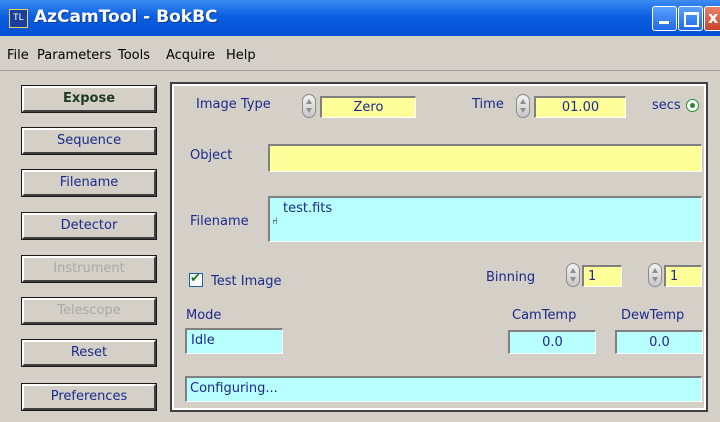 The width and height of the screenshot is (720, 422). I want to click on window-title: AzCamTool - BokBC, so click(126, 17).